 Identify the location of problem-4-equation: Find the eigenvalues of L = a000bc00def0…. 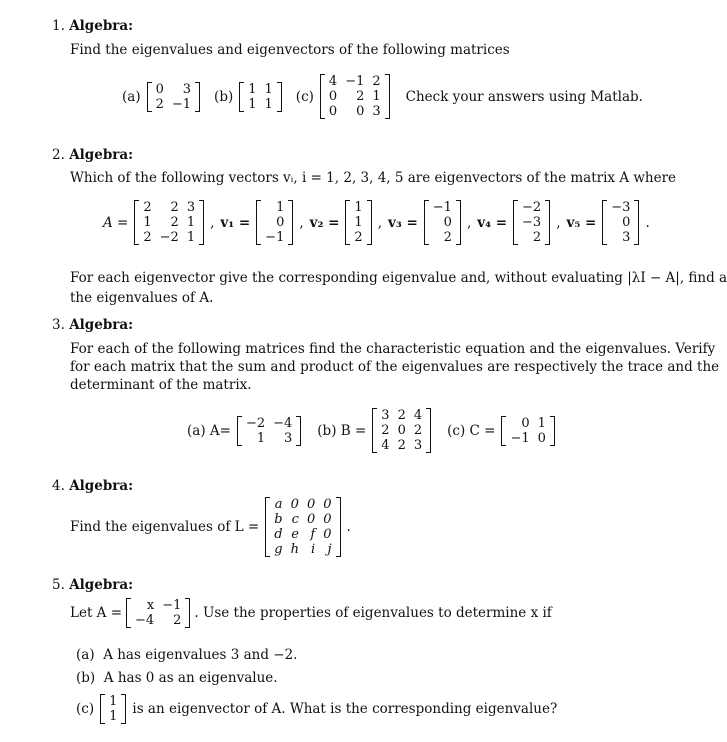
(210, 527).